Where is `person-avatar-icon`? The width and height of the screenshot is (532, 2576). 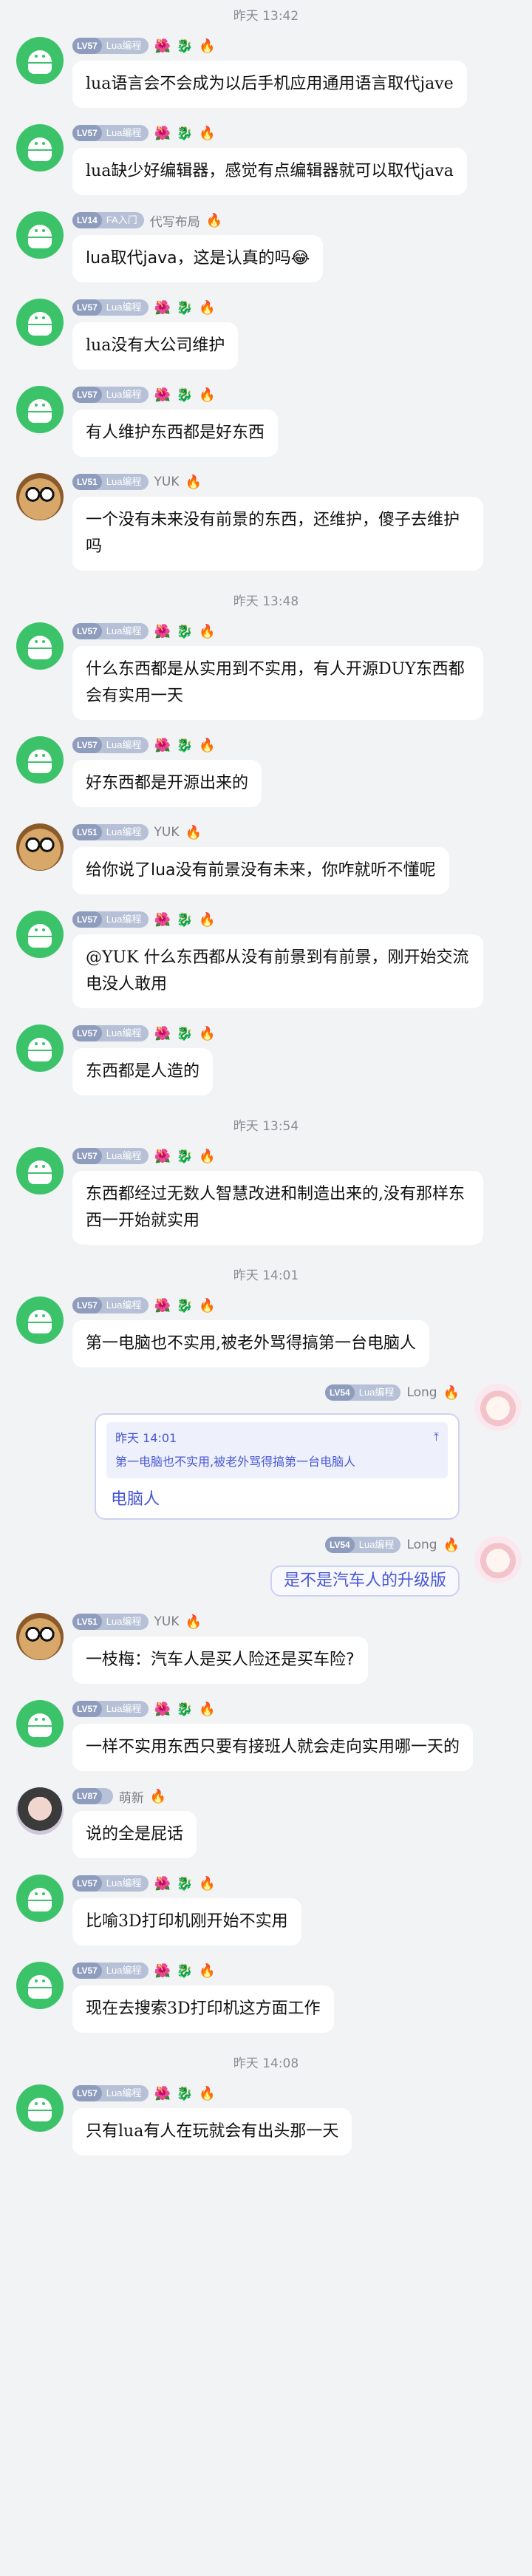 person-avatar-icon is located at coordinates (40, 1811).